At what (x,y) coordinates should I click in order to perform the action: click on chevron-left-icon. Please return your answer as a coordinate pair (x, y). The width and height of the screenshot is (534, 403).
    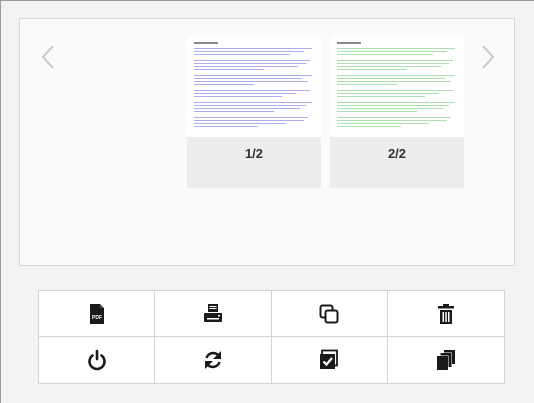
    Looking at the image, I should click on (47, 57).